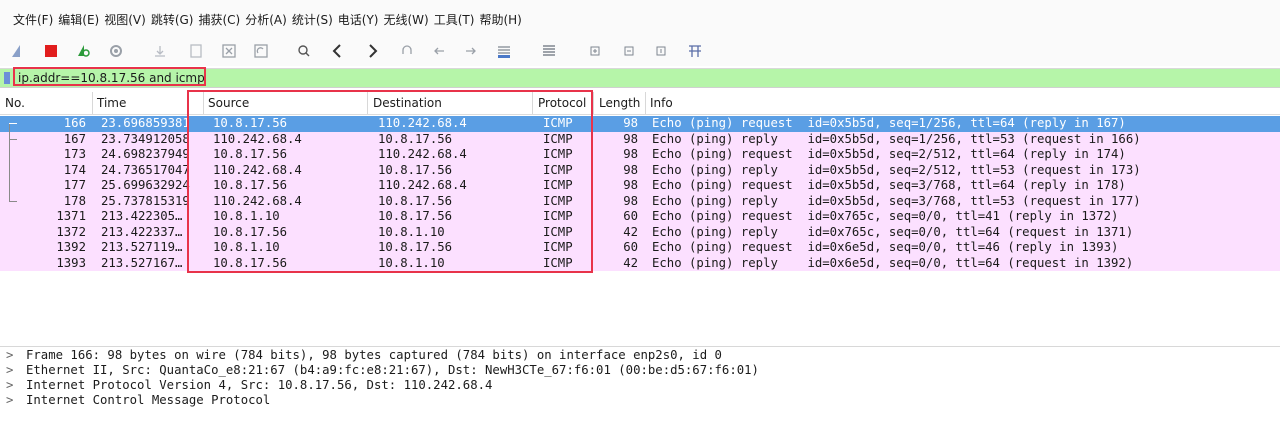  I want to click on colorize-icon, so click(549, 51).